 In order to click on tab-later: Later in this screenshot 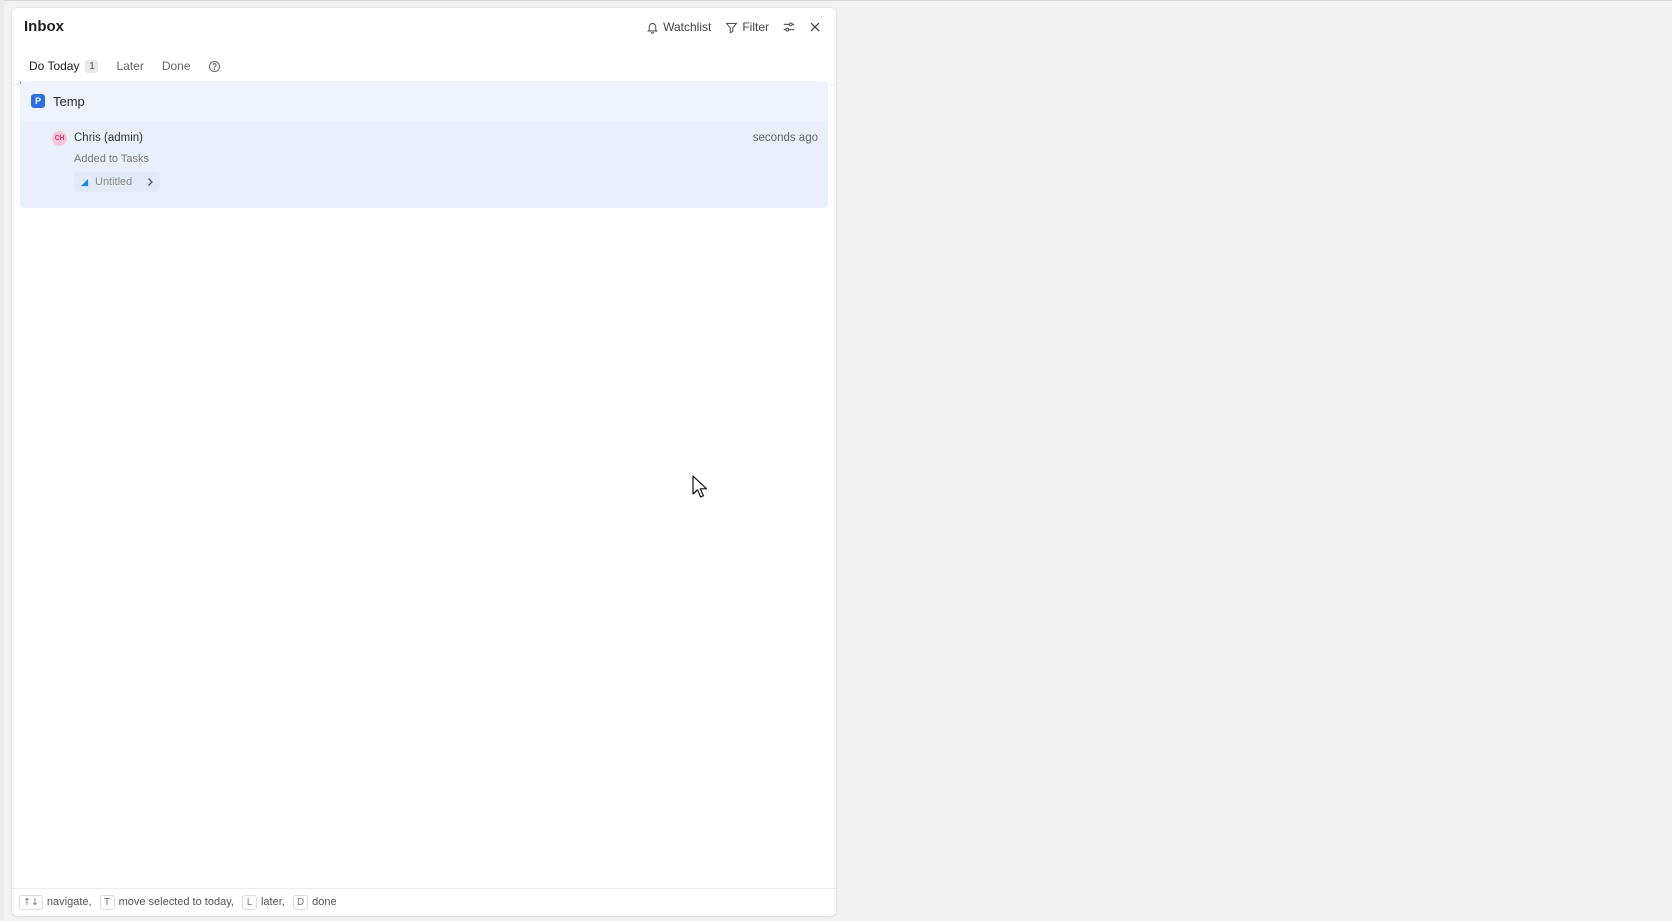, I will do `click(129, 66)`.